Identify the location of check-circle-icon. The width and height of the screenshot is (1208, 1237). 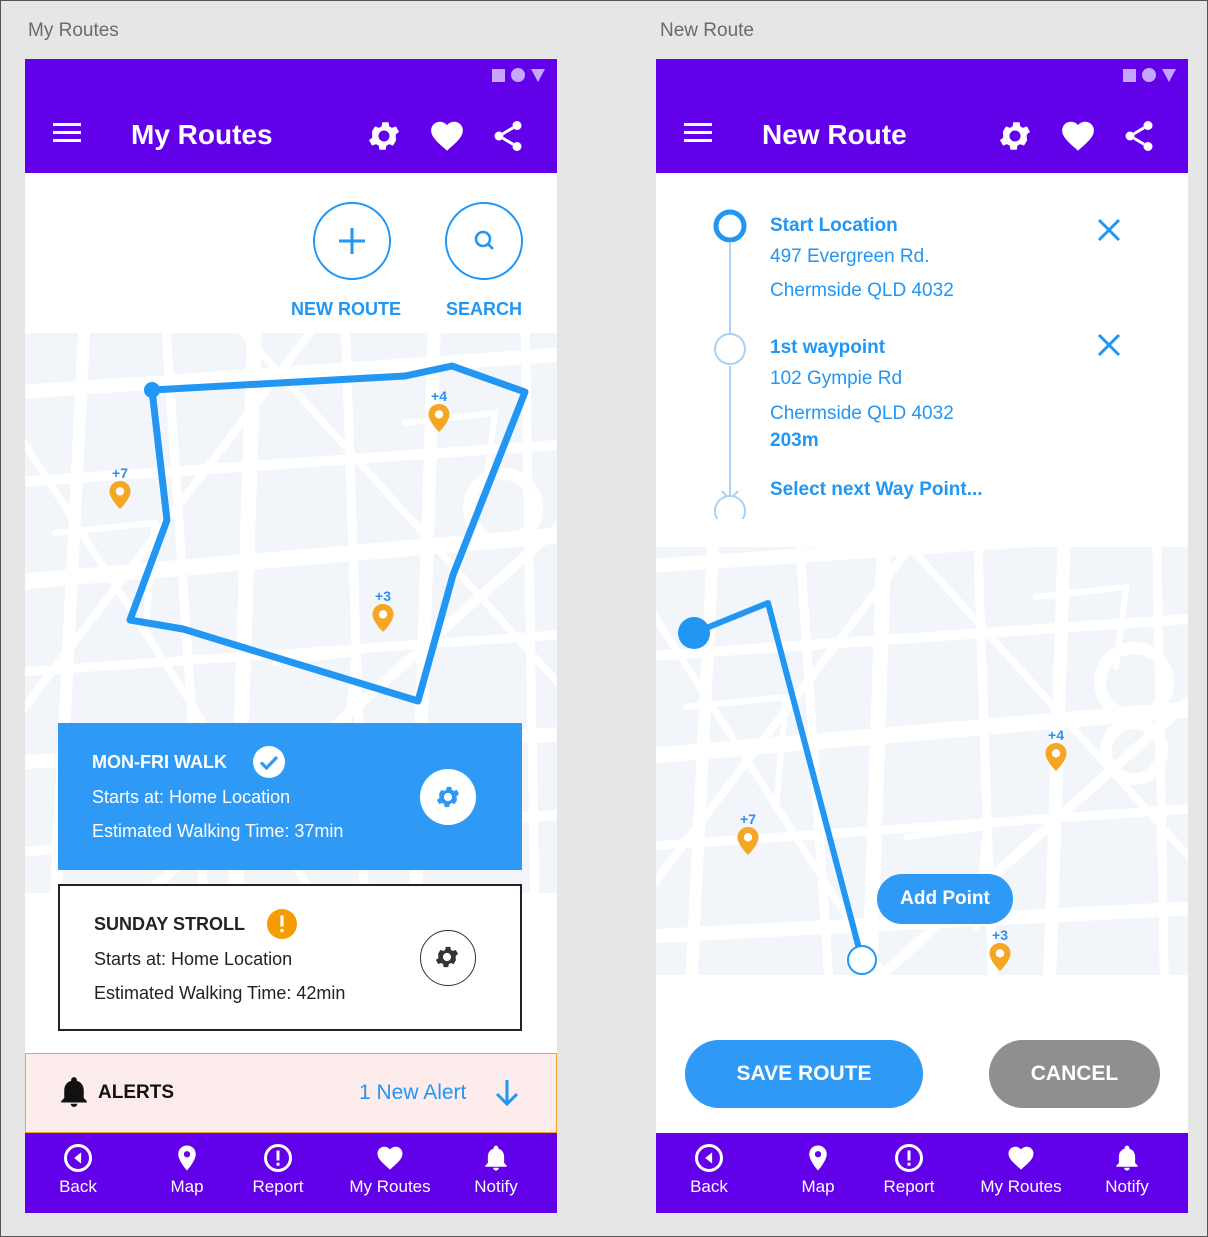
(269, 762).